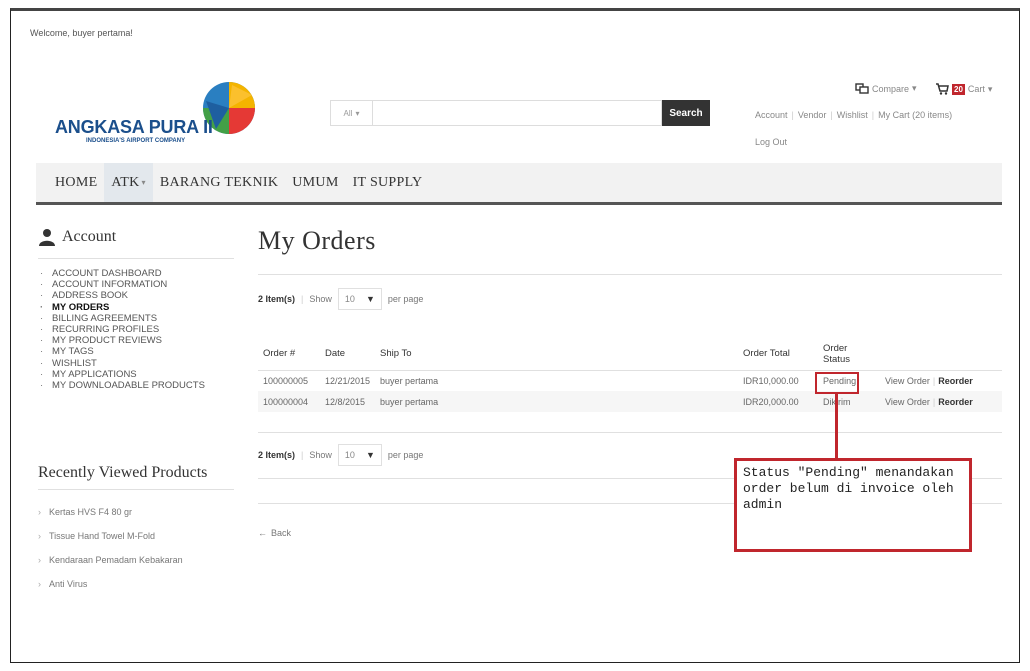 The width and height of the screenshot is (1030, 671). Describe the element at coordinates (107, 341) in the screenshot. I see `sidebar-item-label: MY PRODUCT REVIEWS` at that location.